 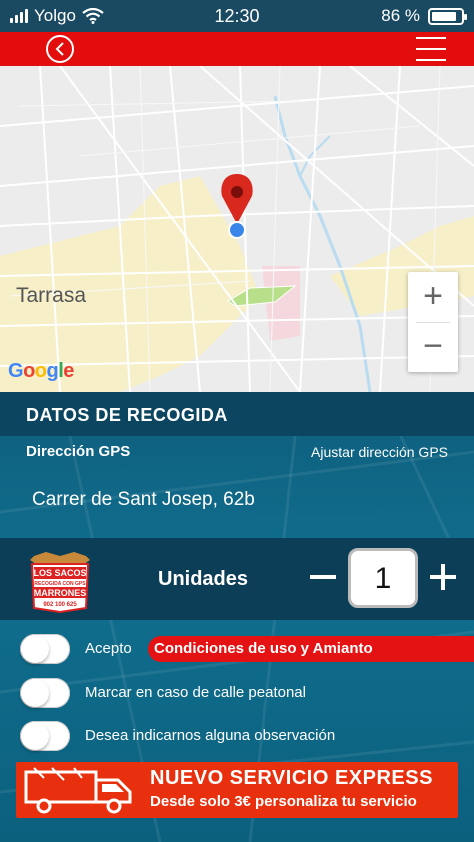 I want to click on pedestrian-row: Marcar en caso de calle peatonal, so click(x=237, y=695).